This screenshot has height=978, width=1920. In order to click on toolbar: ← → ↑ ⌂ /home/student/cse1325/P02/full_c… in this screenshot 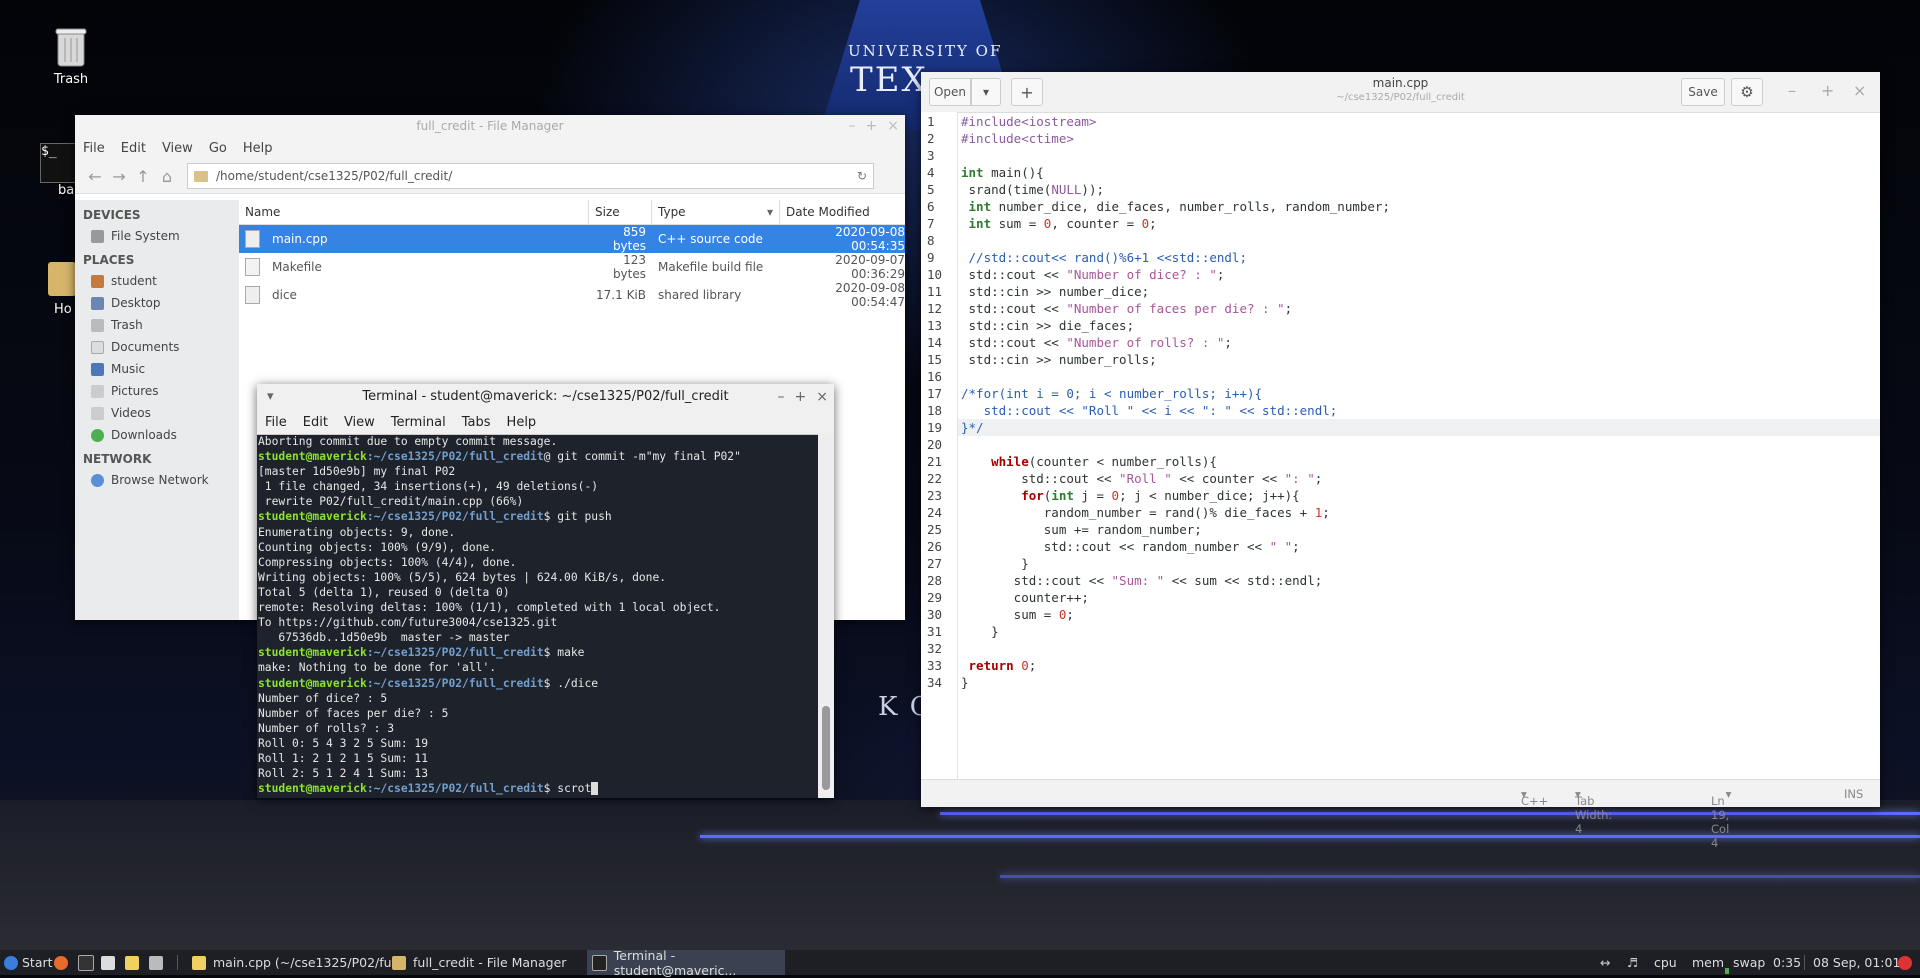, I will do `click(490, 176)`.